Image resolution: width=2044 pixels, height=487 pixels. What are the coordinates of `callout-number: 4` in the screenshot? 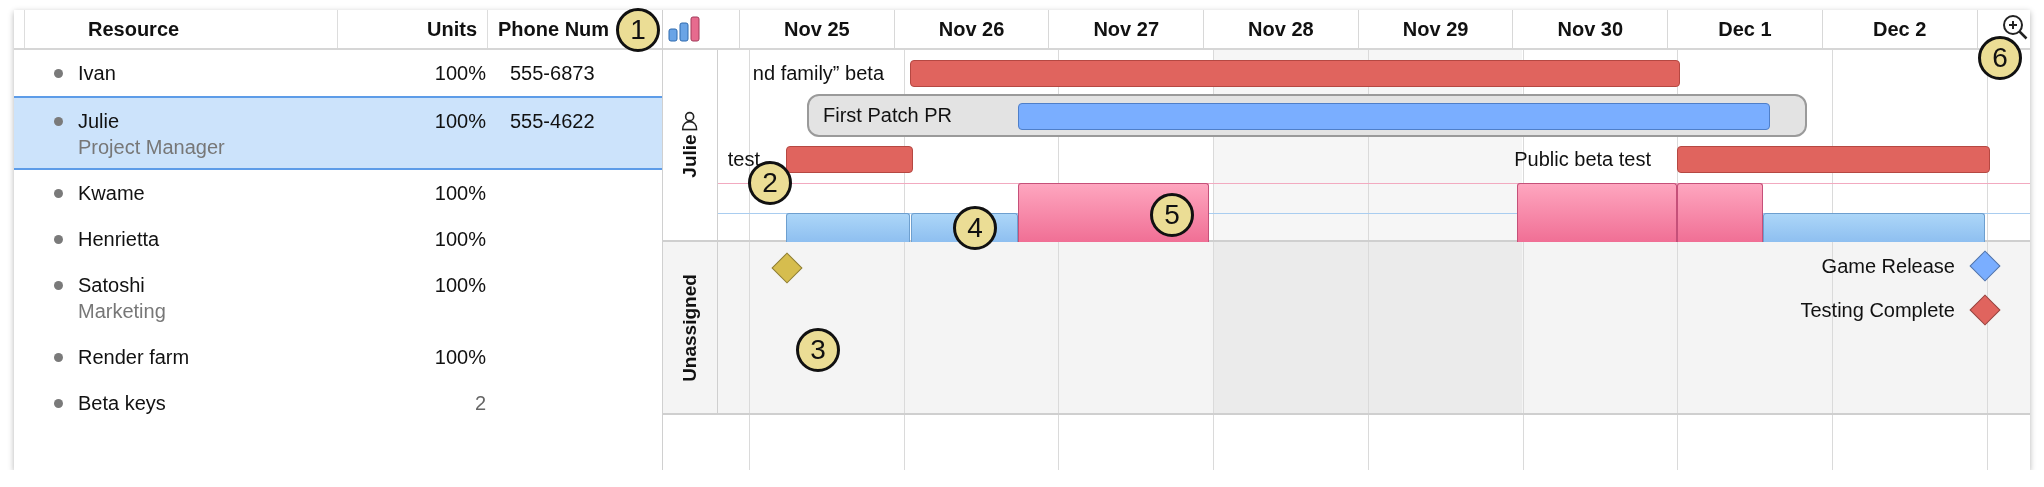 It's located at (975, 228).